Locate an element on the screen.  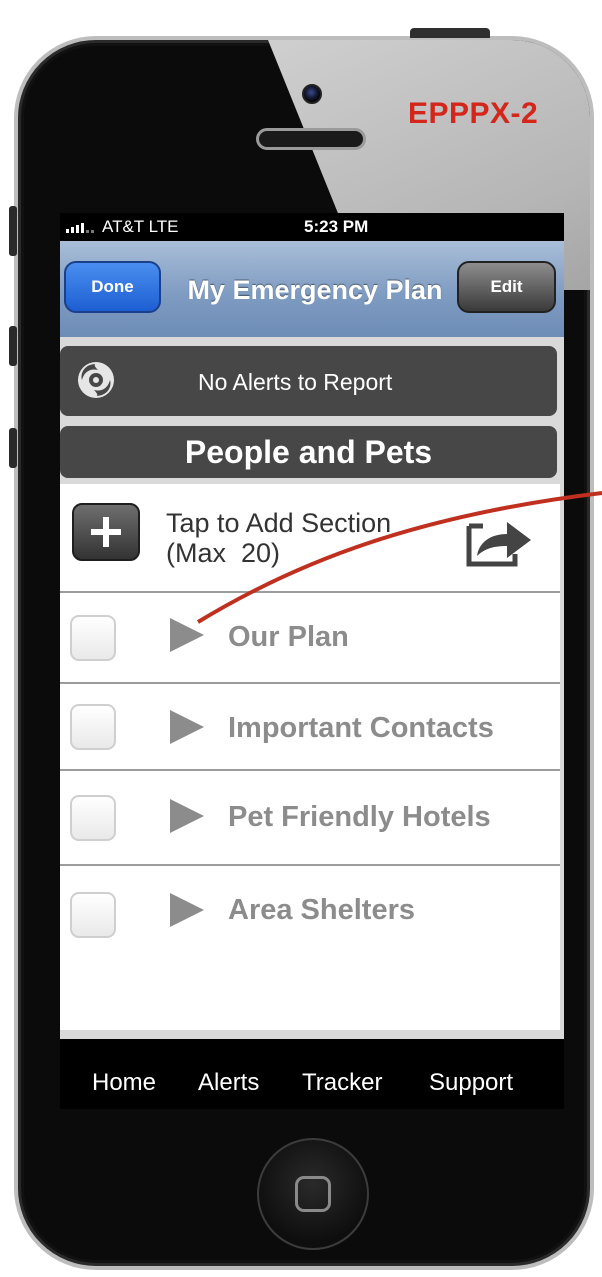
signal-bars-icon is located at coordinates (80, 227).